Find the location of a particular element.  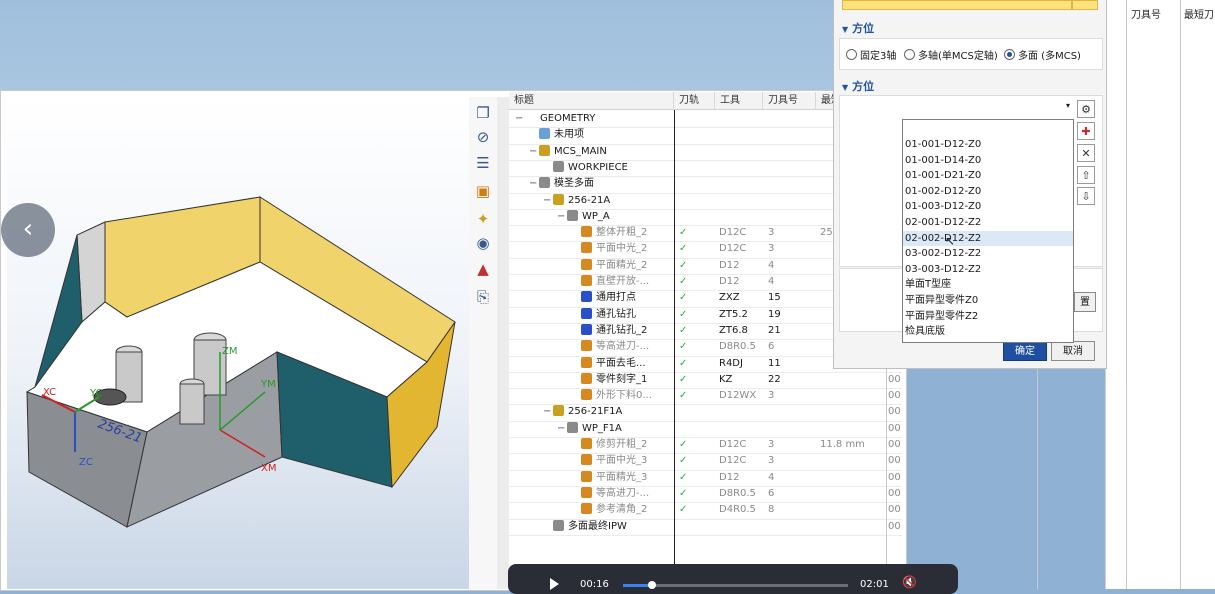

video-progress-knob is located at coordinates (652, 585).